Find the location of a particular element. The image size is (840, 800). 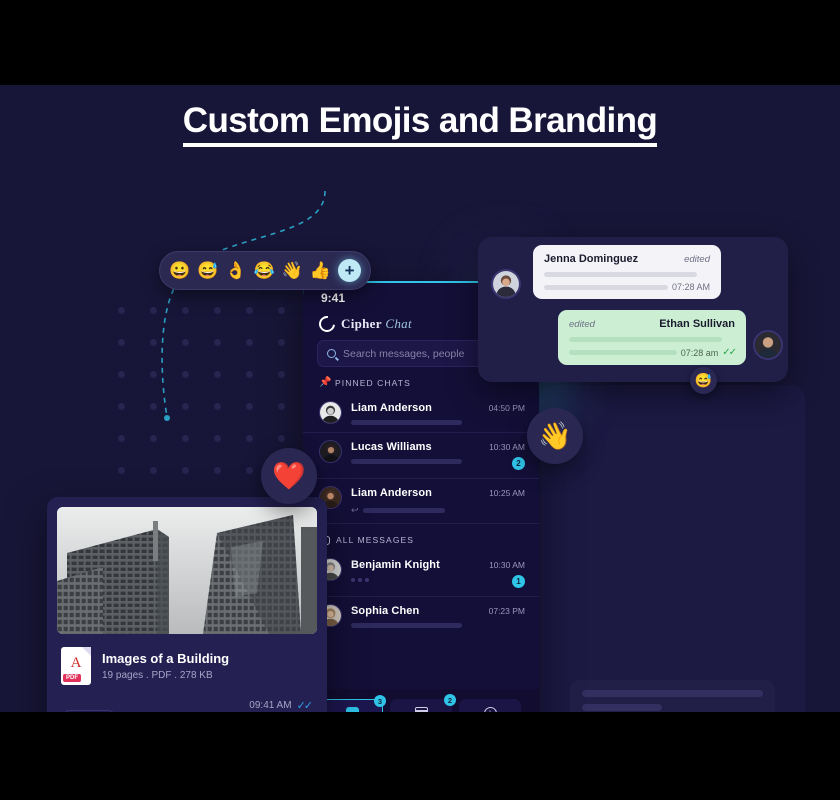

chat-preview-row: ↩ is located at coordinates (415, 507).